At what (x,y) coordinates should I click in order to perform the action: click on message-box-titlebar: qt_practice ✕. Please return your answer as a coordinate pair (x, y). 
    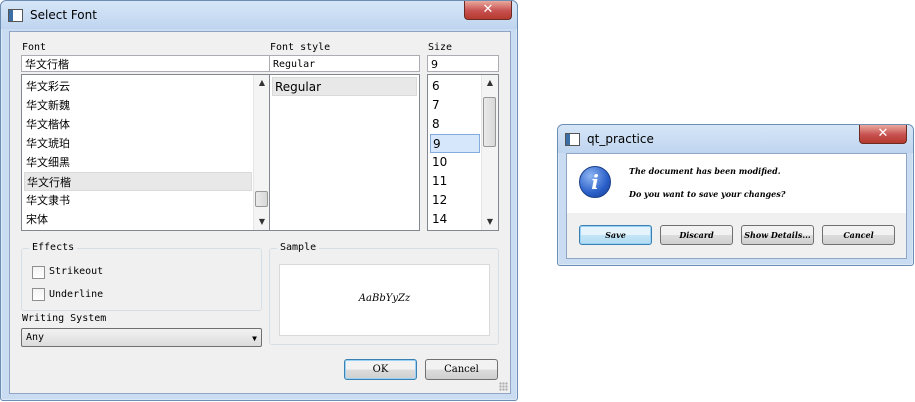
    Looking at the image, I should click on (735, 139).